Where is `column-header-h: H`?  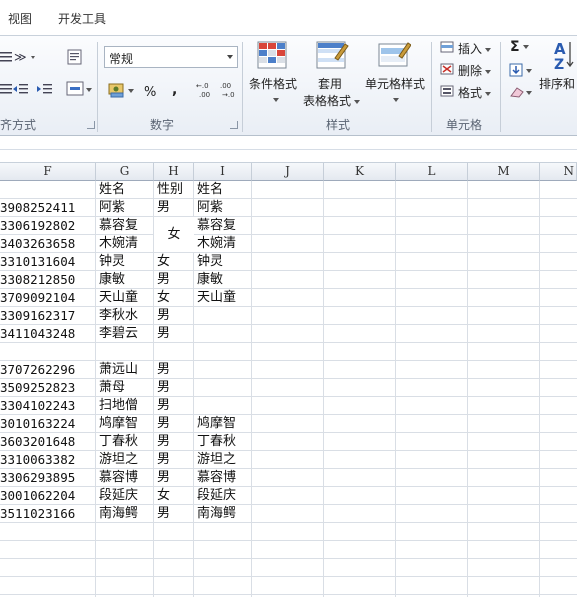 column-header-h: H is located at coordinates (174, 172).